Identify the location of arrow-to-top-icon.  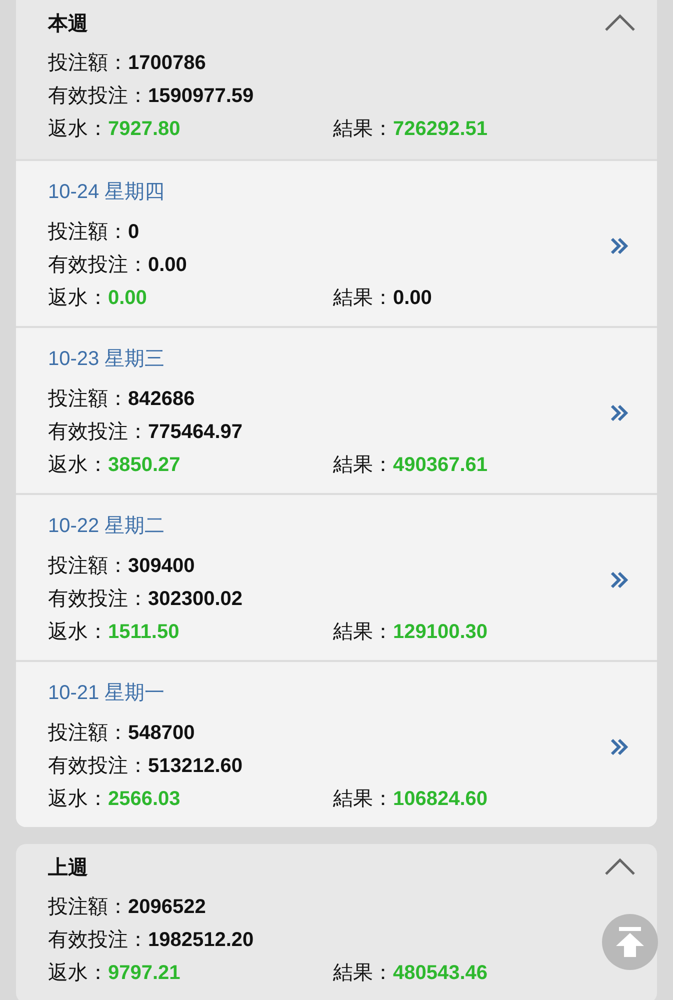
(630, 942).